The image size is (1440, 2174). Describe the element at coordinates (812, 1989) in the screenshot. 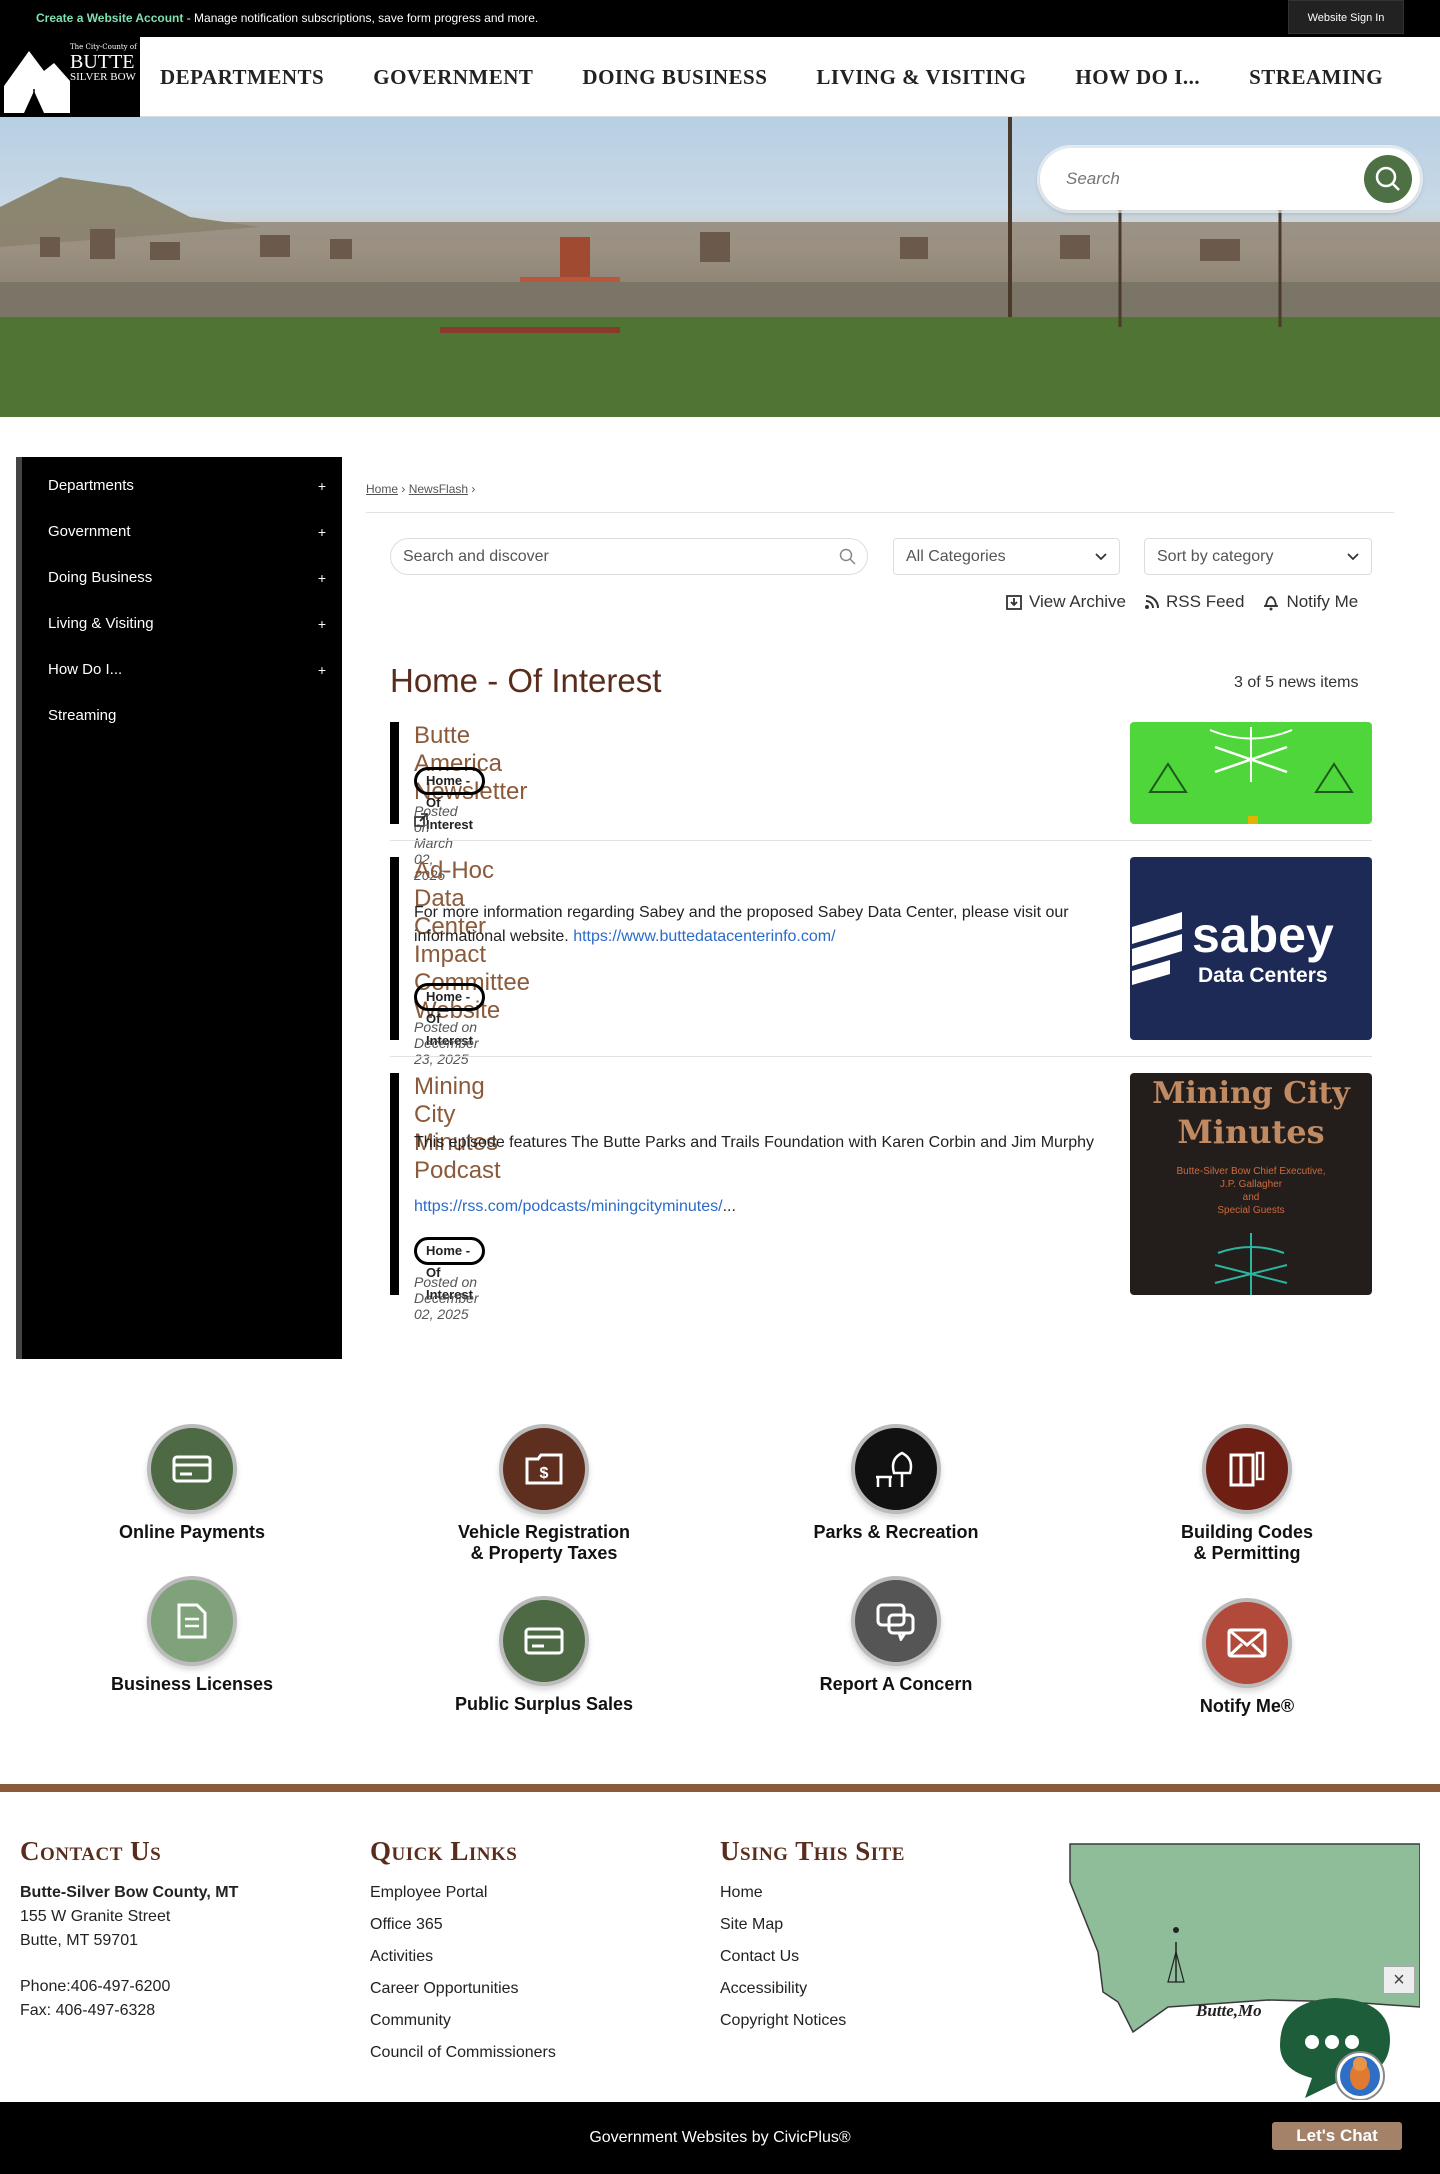

I see `footer-link: Accessibility` at that location.